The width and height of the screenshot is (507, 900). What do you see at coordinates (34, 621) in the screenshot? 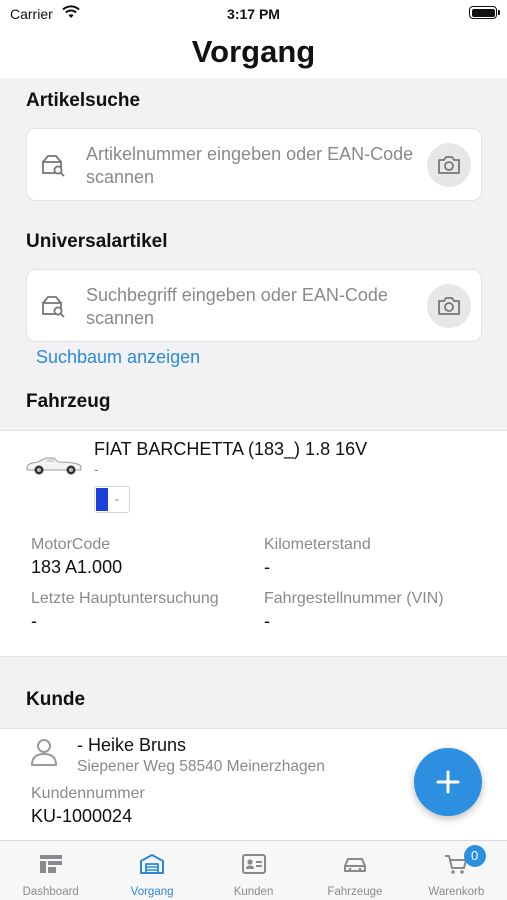
I see `last-inspection-value: -` at bounding box center [34, 621].